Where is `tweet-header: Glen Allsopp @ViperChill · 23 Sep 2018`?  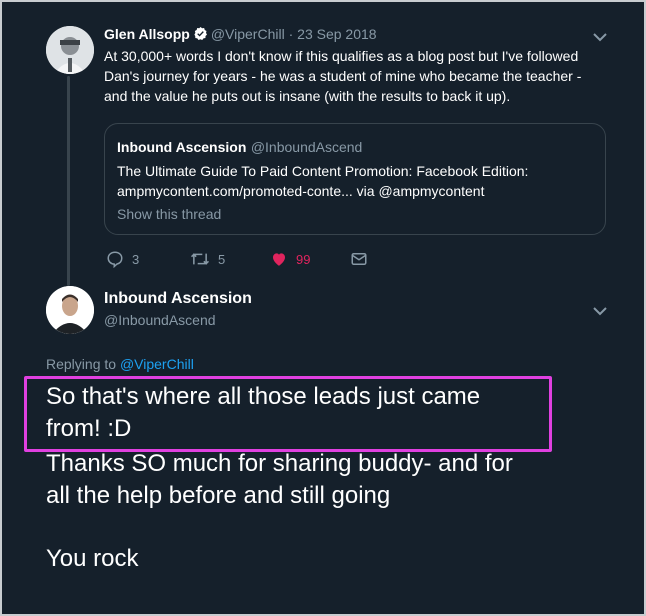
tweet-header: Glen Allsopp @ViperChill · 23 Sep 2018 is located at coordinates (240, 36).